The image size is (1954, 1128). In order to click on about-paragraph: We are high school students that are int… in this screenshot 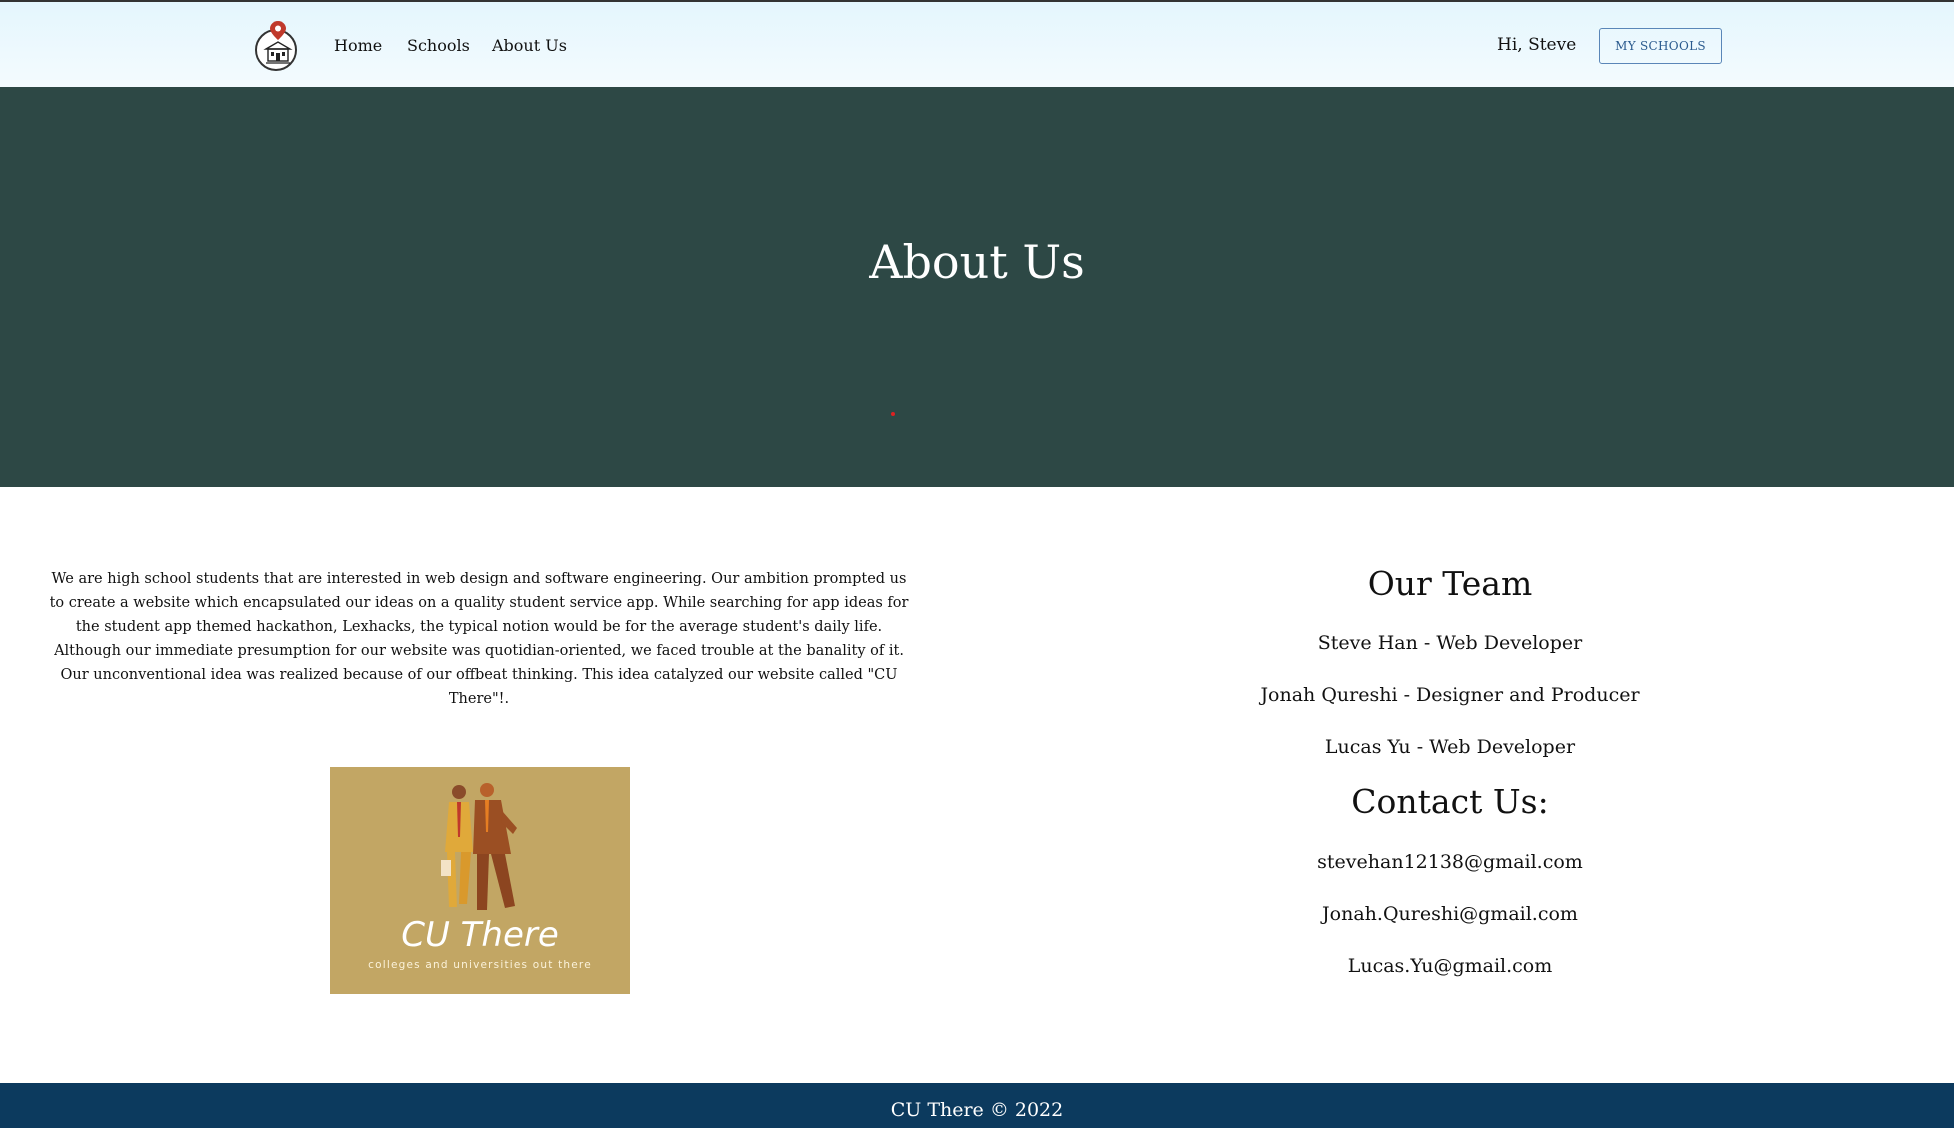, I will do `click(479, 639)`.